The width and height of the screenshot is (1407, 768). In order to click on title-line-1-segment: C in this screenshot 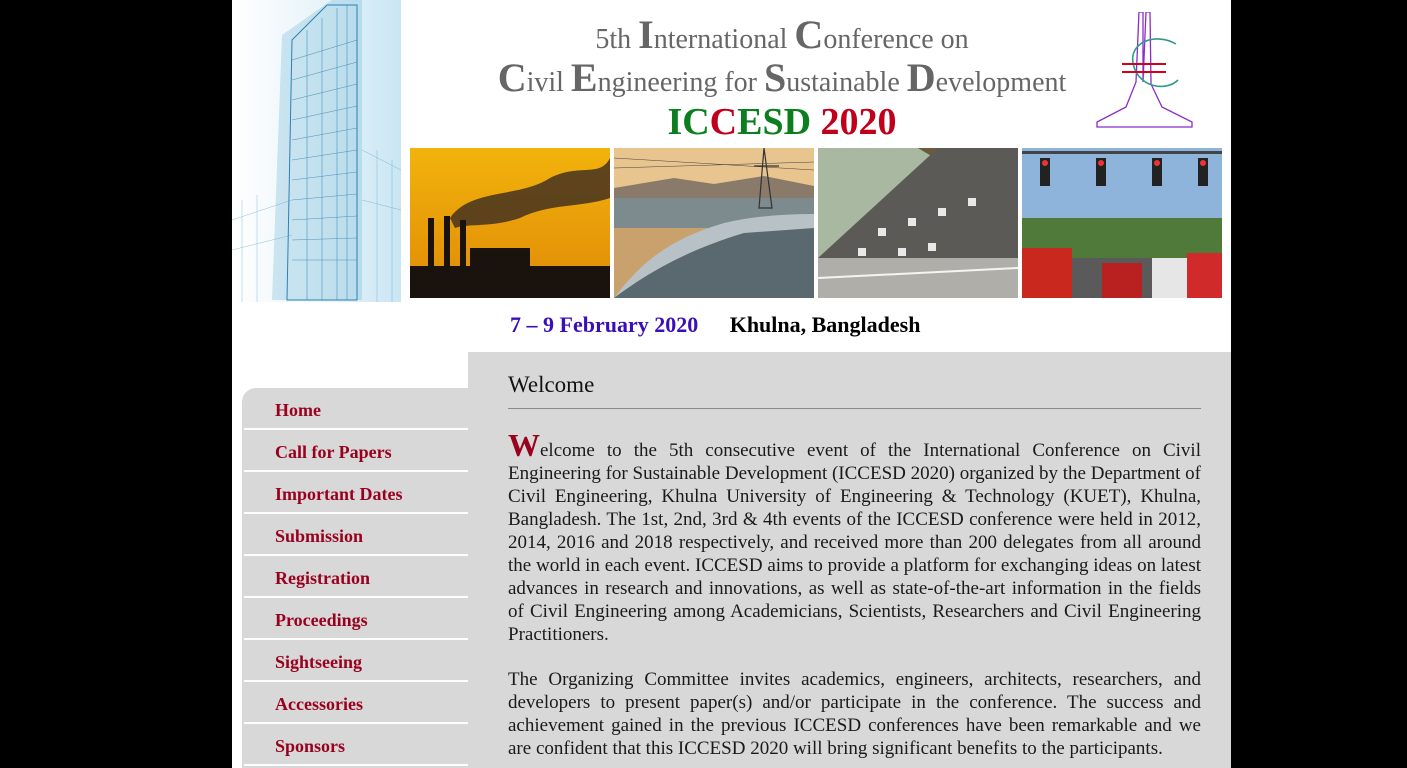, I will do `click(809, 34)`.